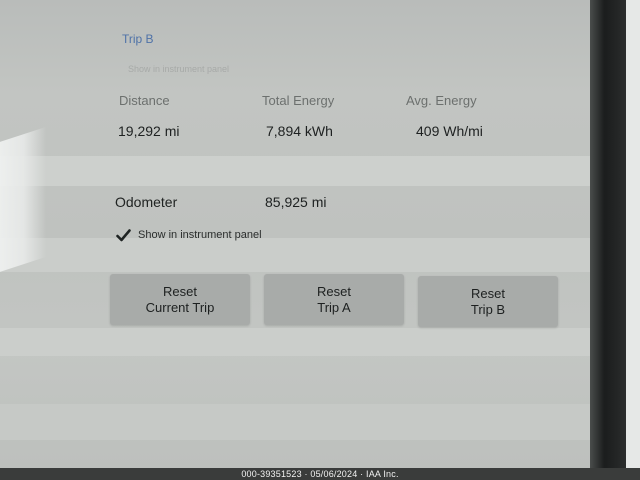 This screenshot has height=480, width=640. I want to click on distance-label: Distance, so click(144, 100).